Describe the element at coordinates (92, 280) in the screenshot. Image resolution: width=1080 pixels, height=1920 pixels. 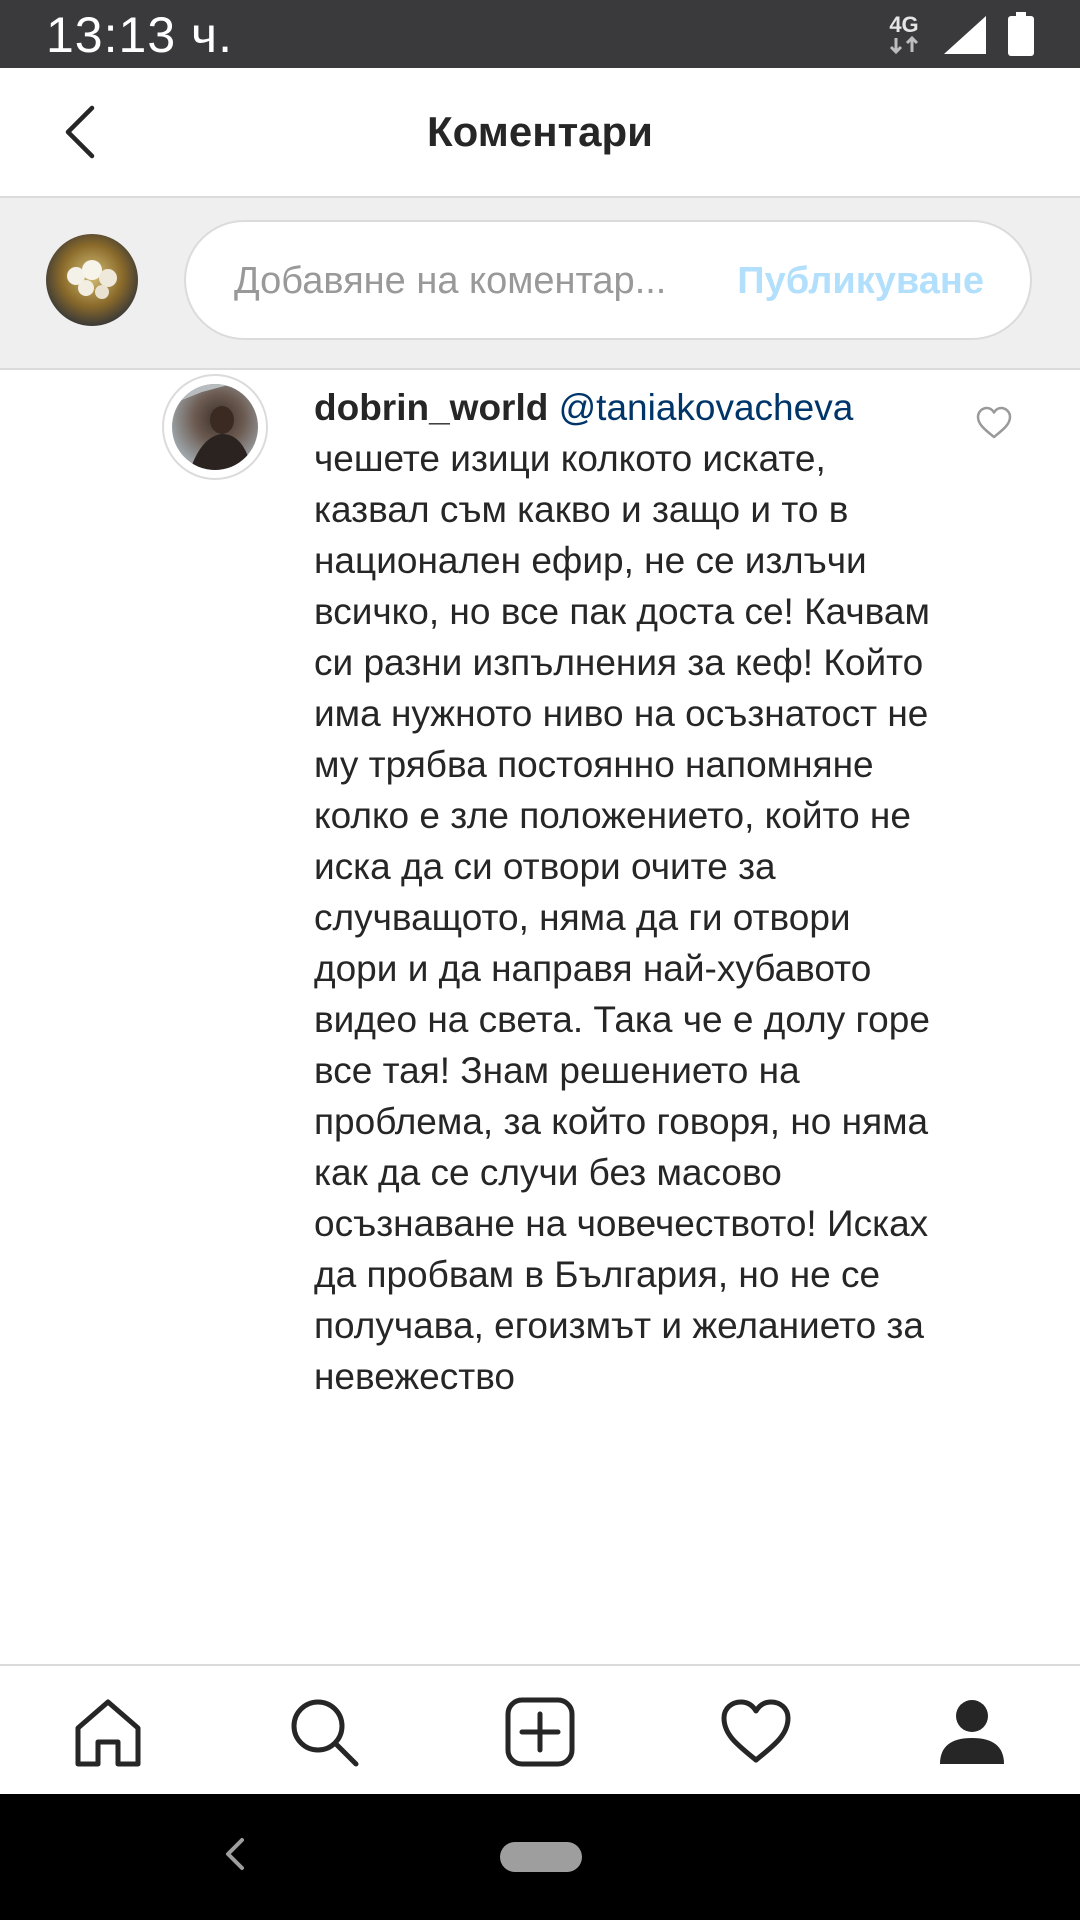
I see `current-user-avatar` at that location.